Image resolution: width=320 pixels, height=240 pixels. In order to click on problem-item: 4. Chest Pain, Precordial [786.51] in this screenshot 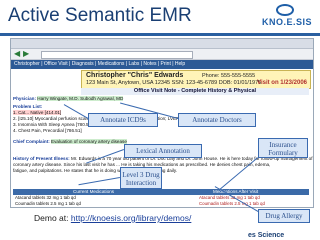, I will do `click(47, 130)`.